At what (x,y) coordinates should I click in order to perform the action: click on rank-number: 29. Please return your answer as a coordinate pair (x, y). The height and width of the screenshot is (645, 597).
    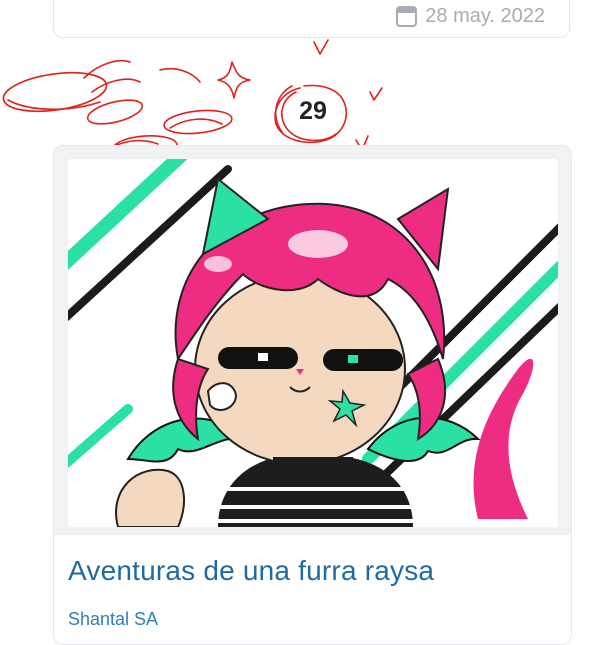
    Looking at the image, I should click on (313, 110).